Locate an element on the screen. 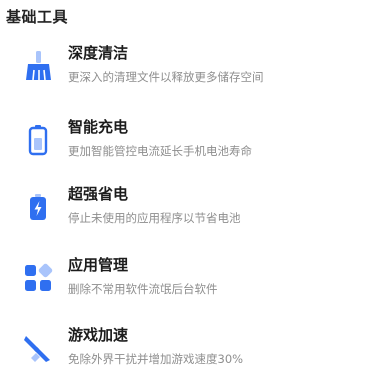 The image size is (371, 388). game-boost-icon is located at coordinates (38, 348).